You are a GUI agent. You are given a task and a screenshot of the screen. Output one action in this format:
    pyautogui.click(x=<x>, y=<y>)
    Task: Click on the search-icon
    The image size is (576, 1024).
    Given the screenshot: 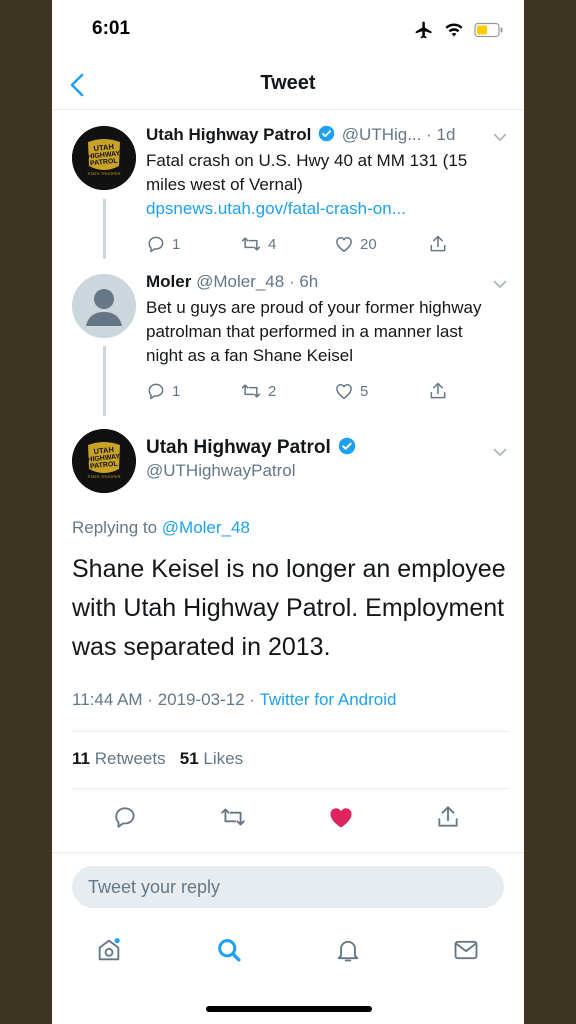 What is the action you would take?
    pyautogui.click(x=229, y=950)
    